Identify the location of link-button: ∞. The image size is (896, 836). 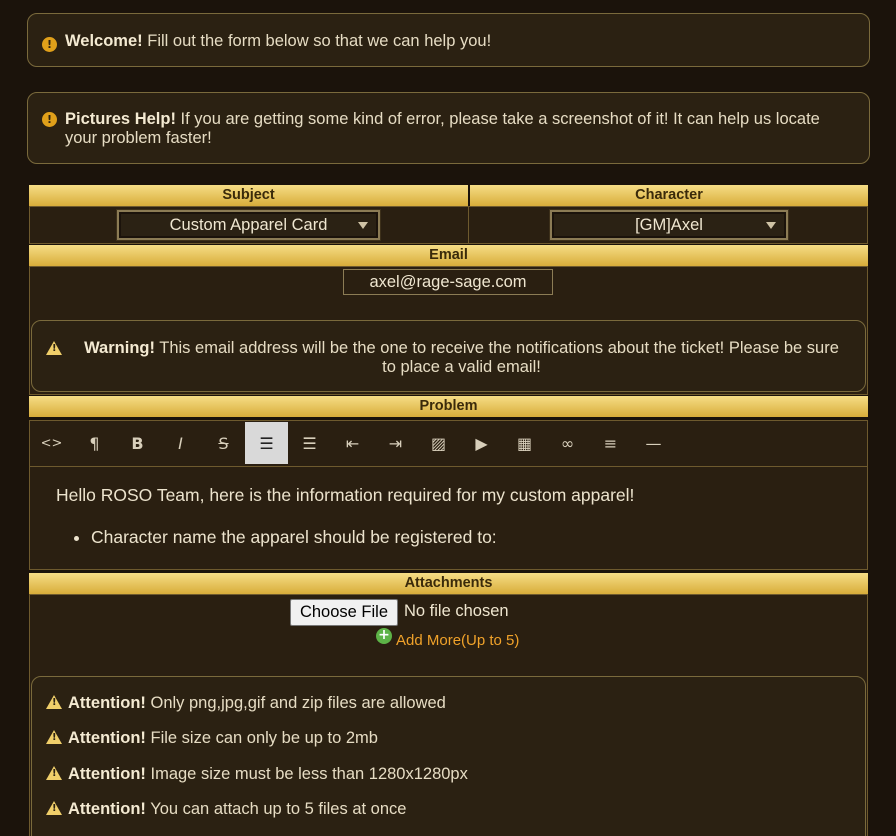
(567, 443).